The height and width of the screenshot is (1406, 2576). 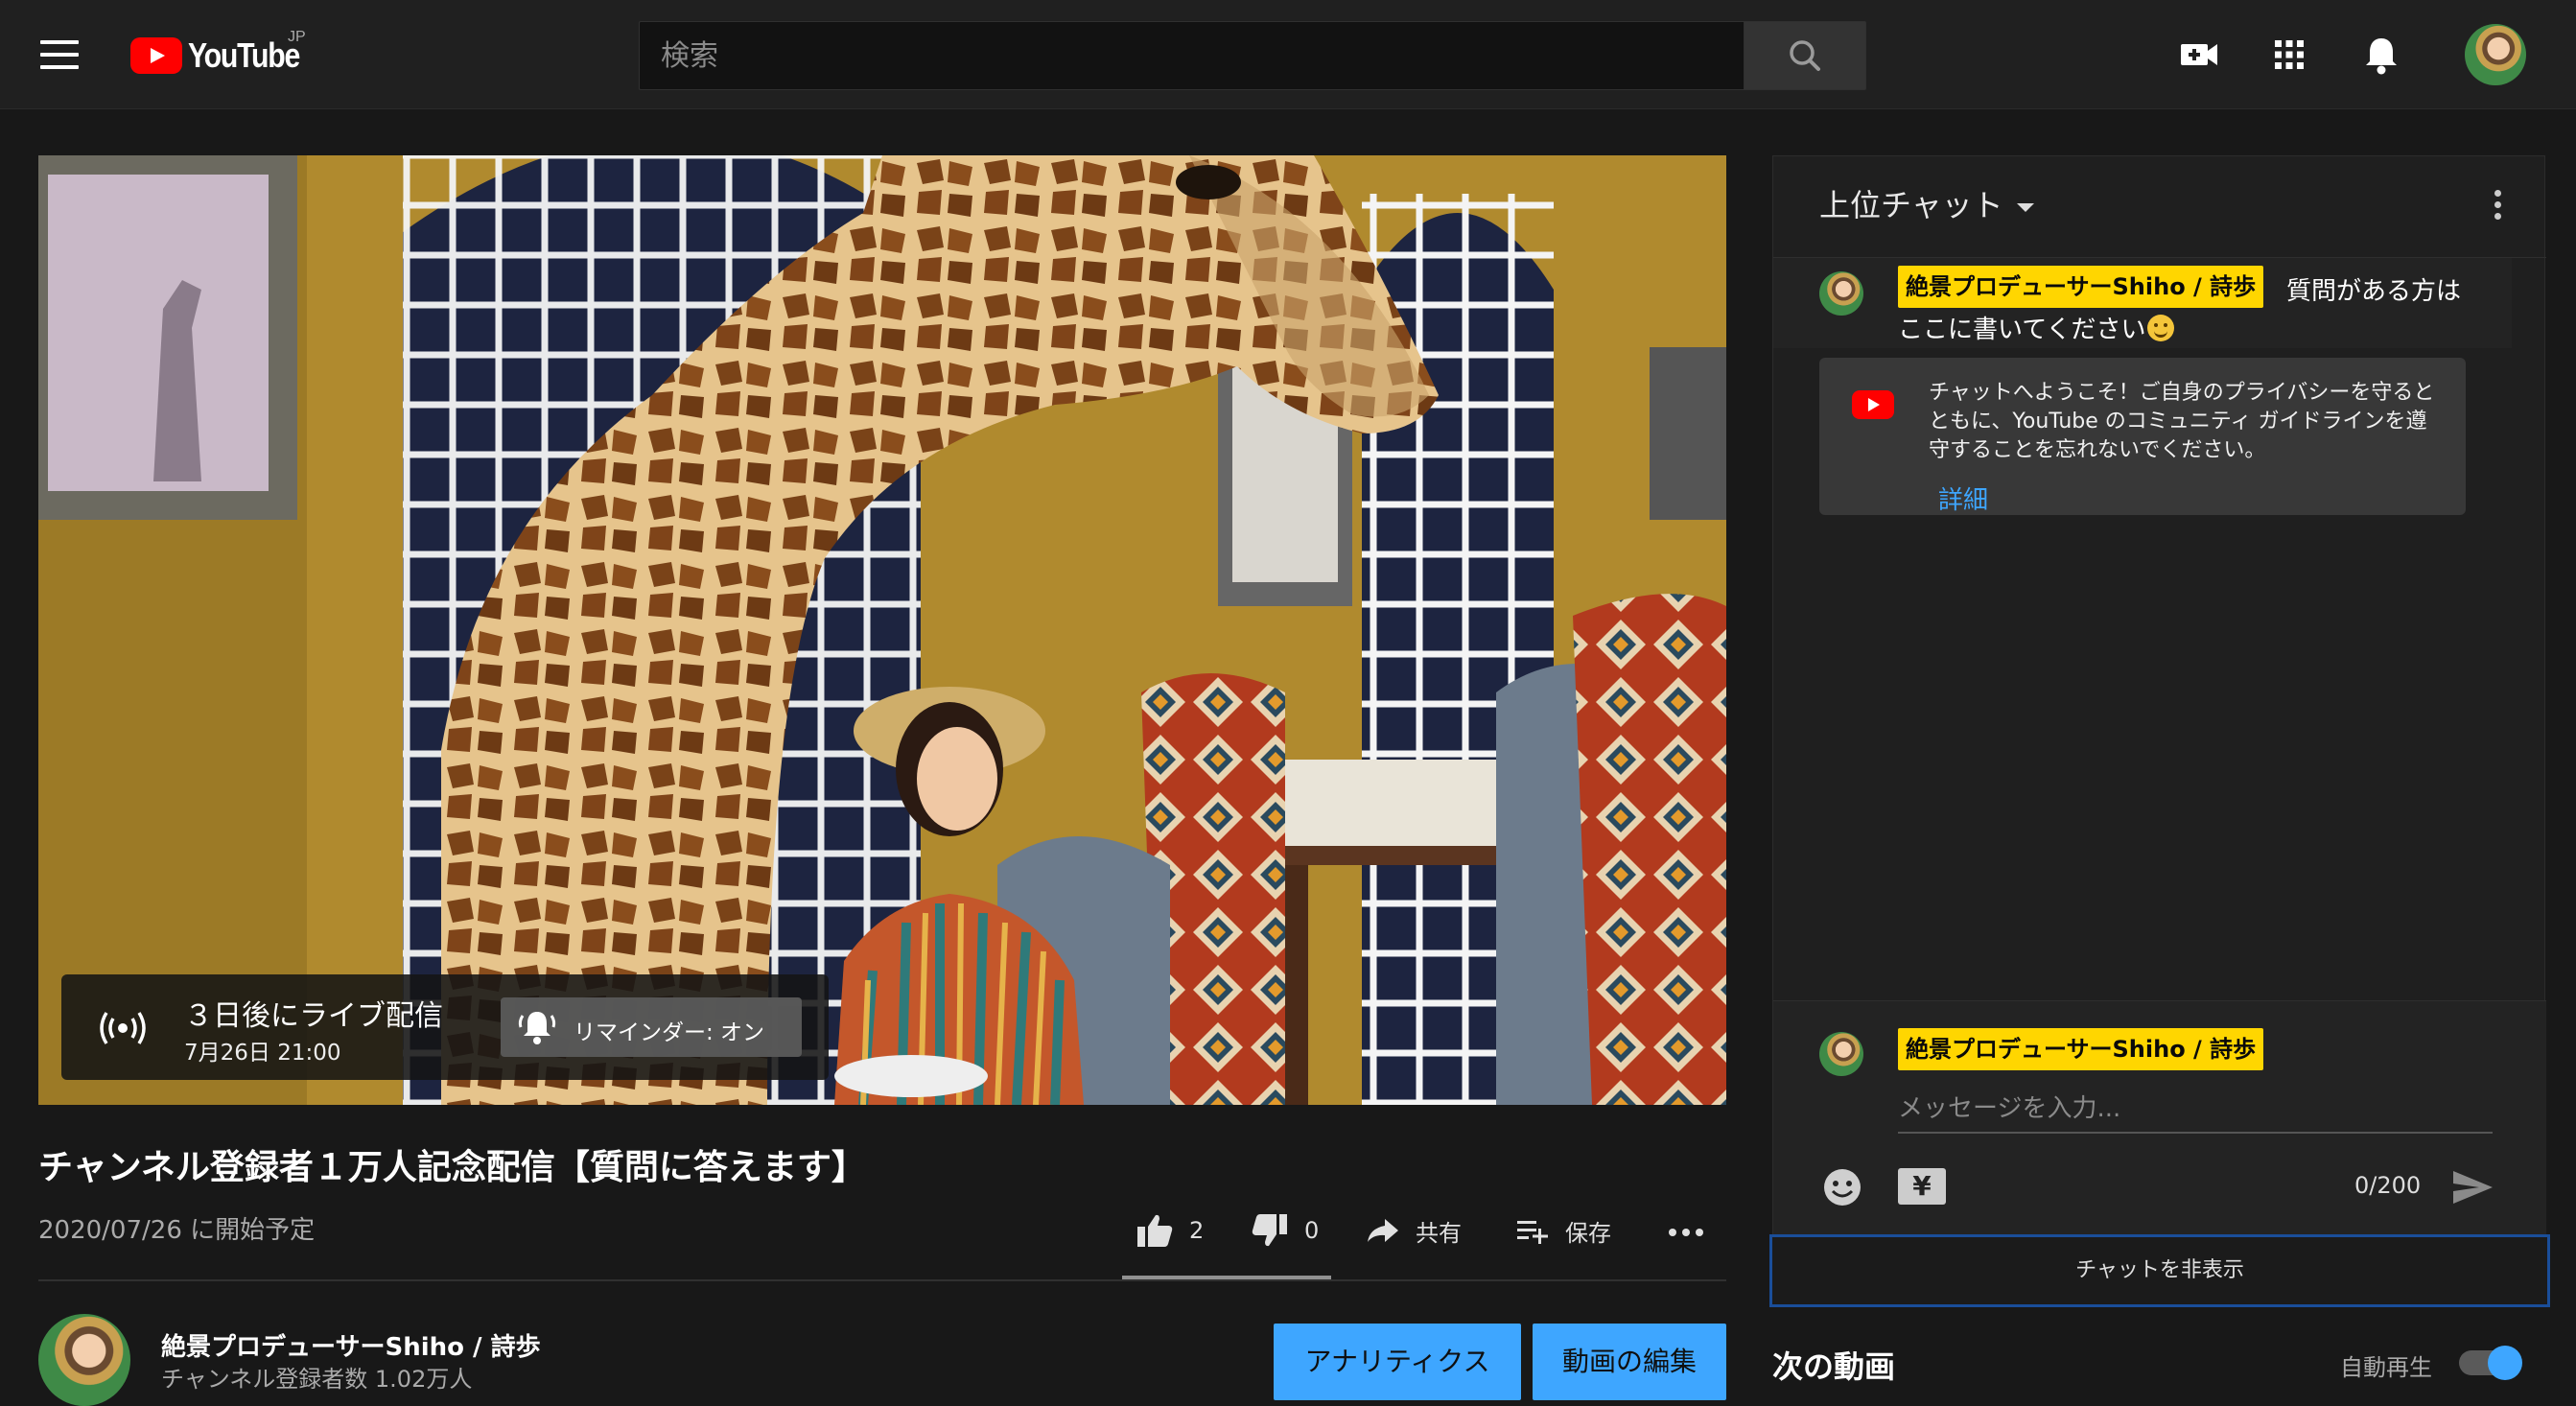 I want to click on autoplay-toggle-knob, so click(x=2505, y=1363).